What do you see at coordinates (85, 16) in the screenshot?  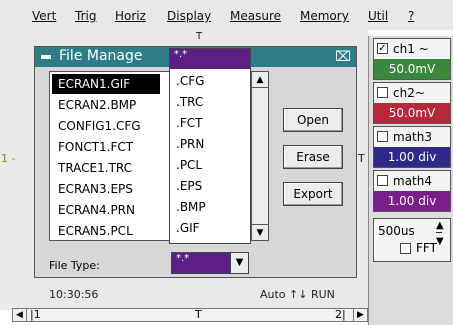 I see `menu-trig: Trig` at bounding box center [85, 16].